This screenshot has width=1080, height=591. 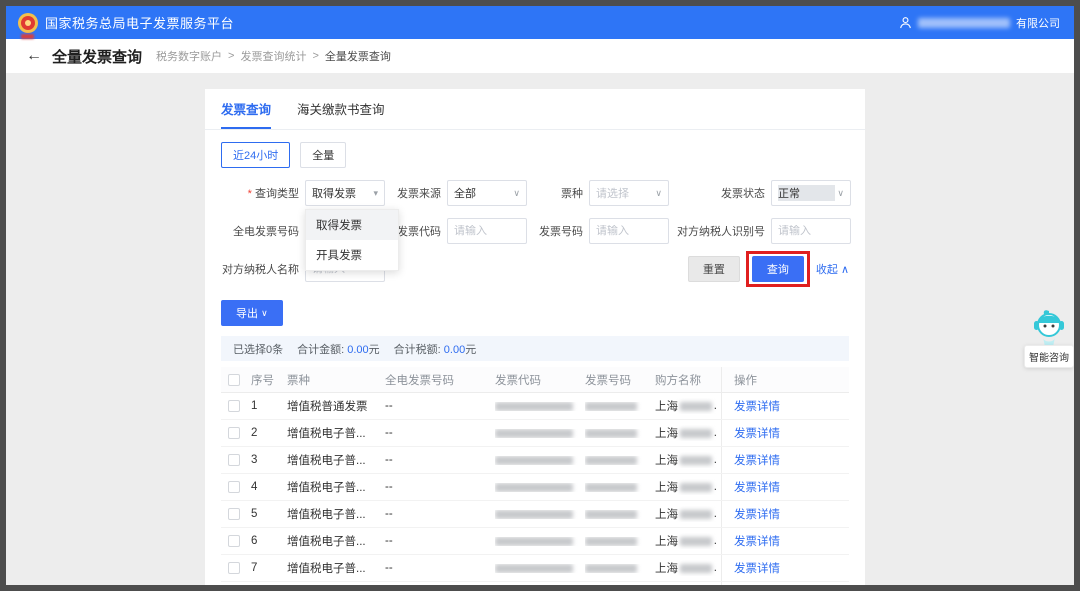 What do you see at coordinates (811, 193) in the screenshot?
I see `invoice-status-select: 正常 ∨` at bounding box center [811, 193].